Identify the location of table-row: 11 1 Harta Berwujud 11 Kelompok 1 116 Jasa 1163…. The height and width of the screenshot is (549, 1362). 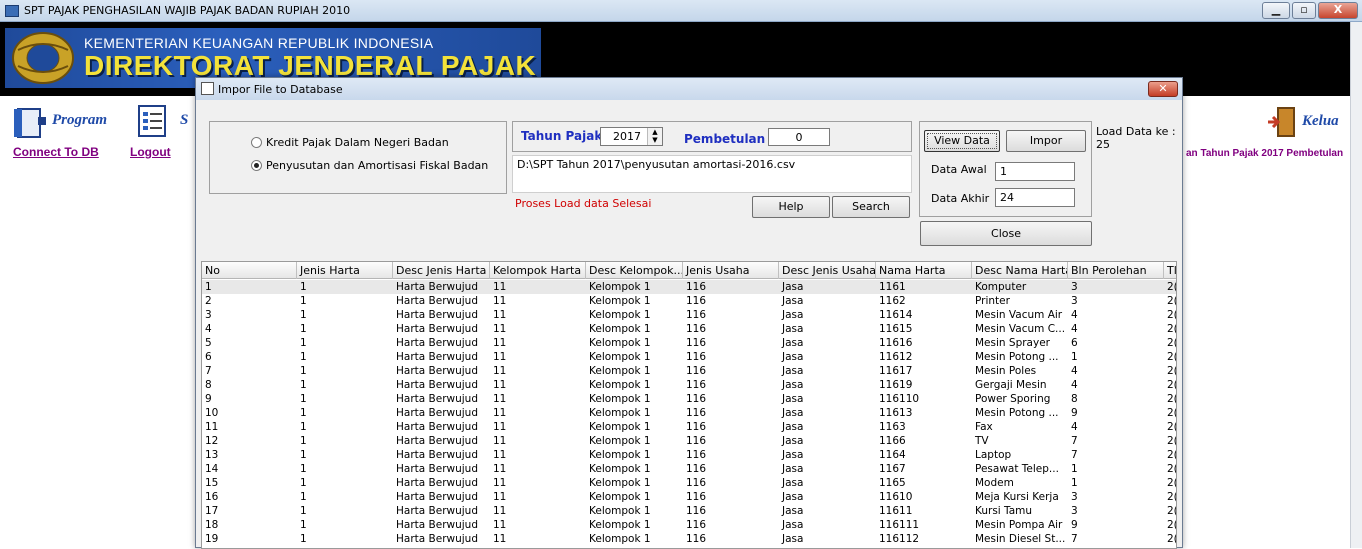
(689, 427).